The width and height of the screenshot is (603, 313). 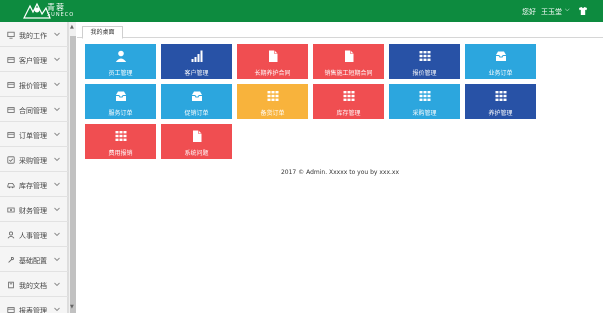 What do you see at coordinates (272, 101) in the screenshot?
I see `shortcut-tile: 备货订单` at bounding box center [272, 101].